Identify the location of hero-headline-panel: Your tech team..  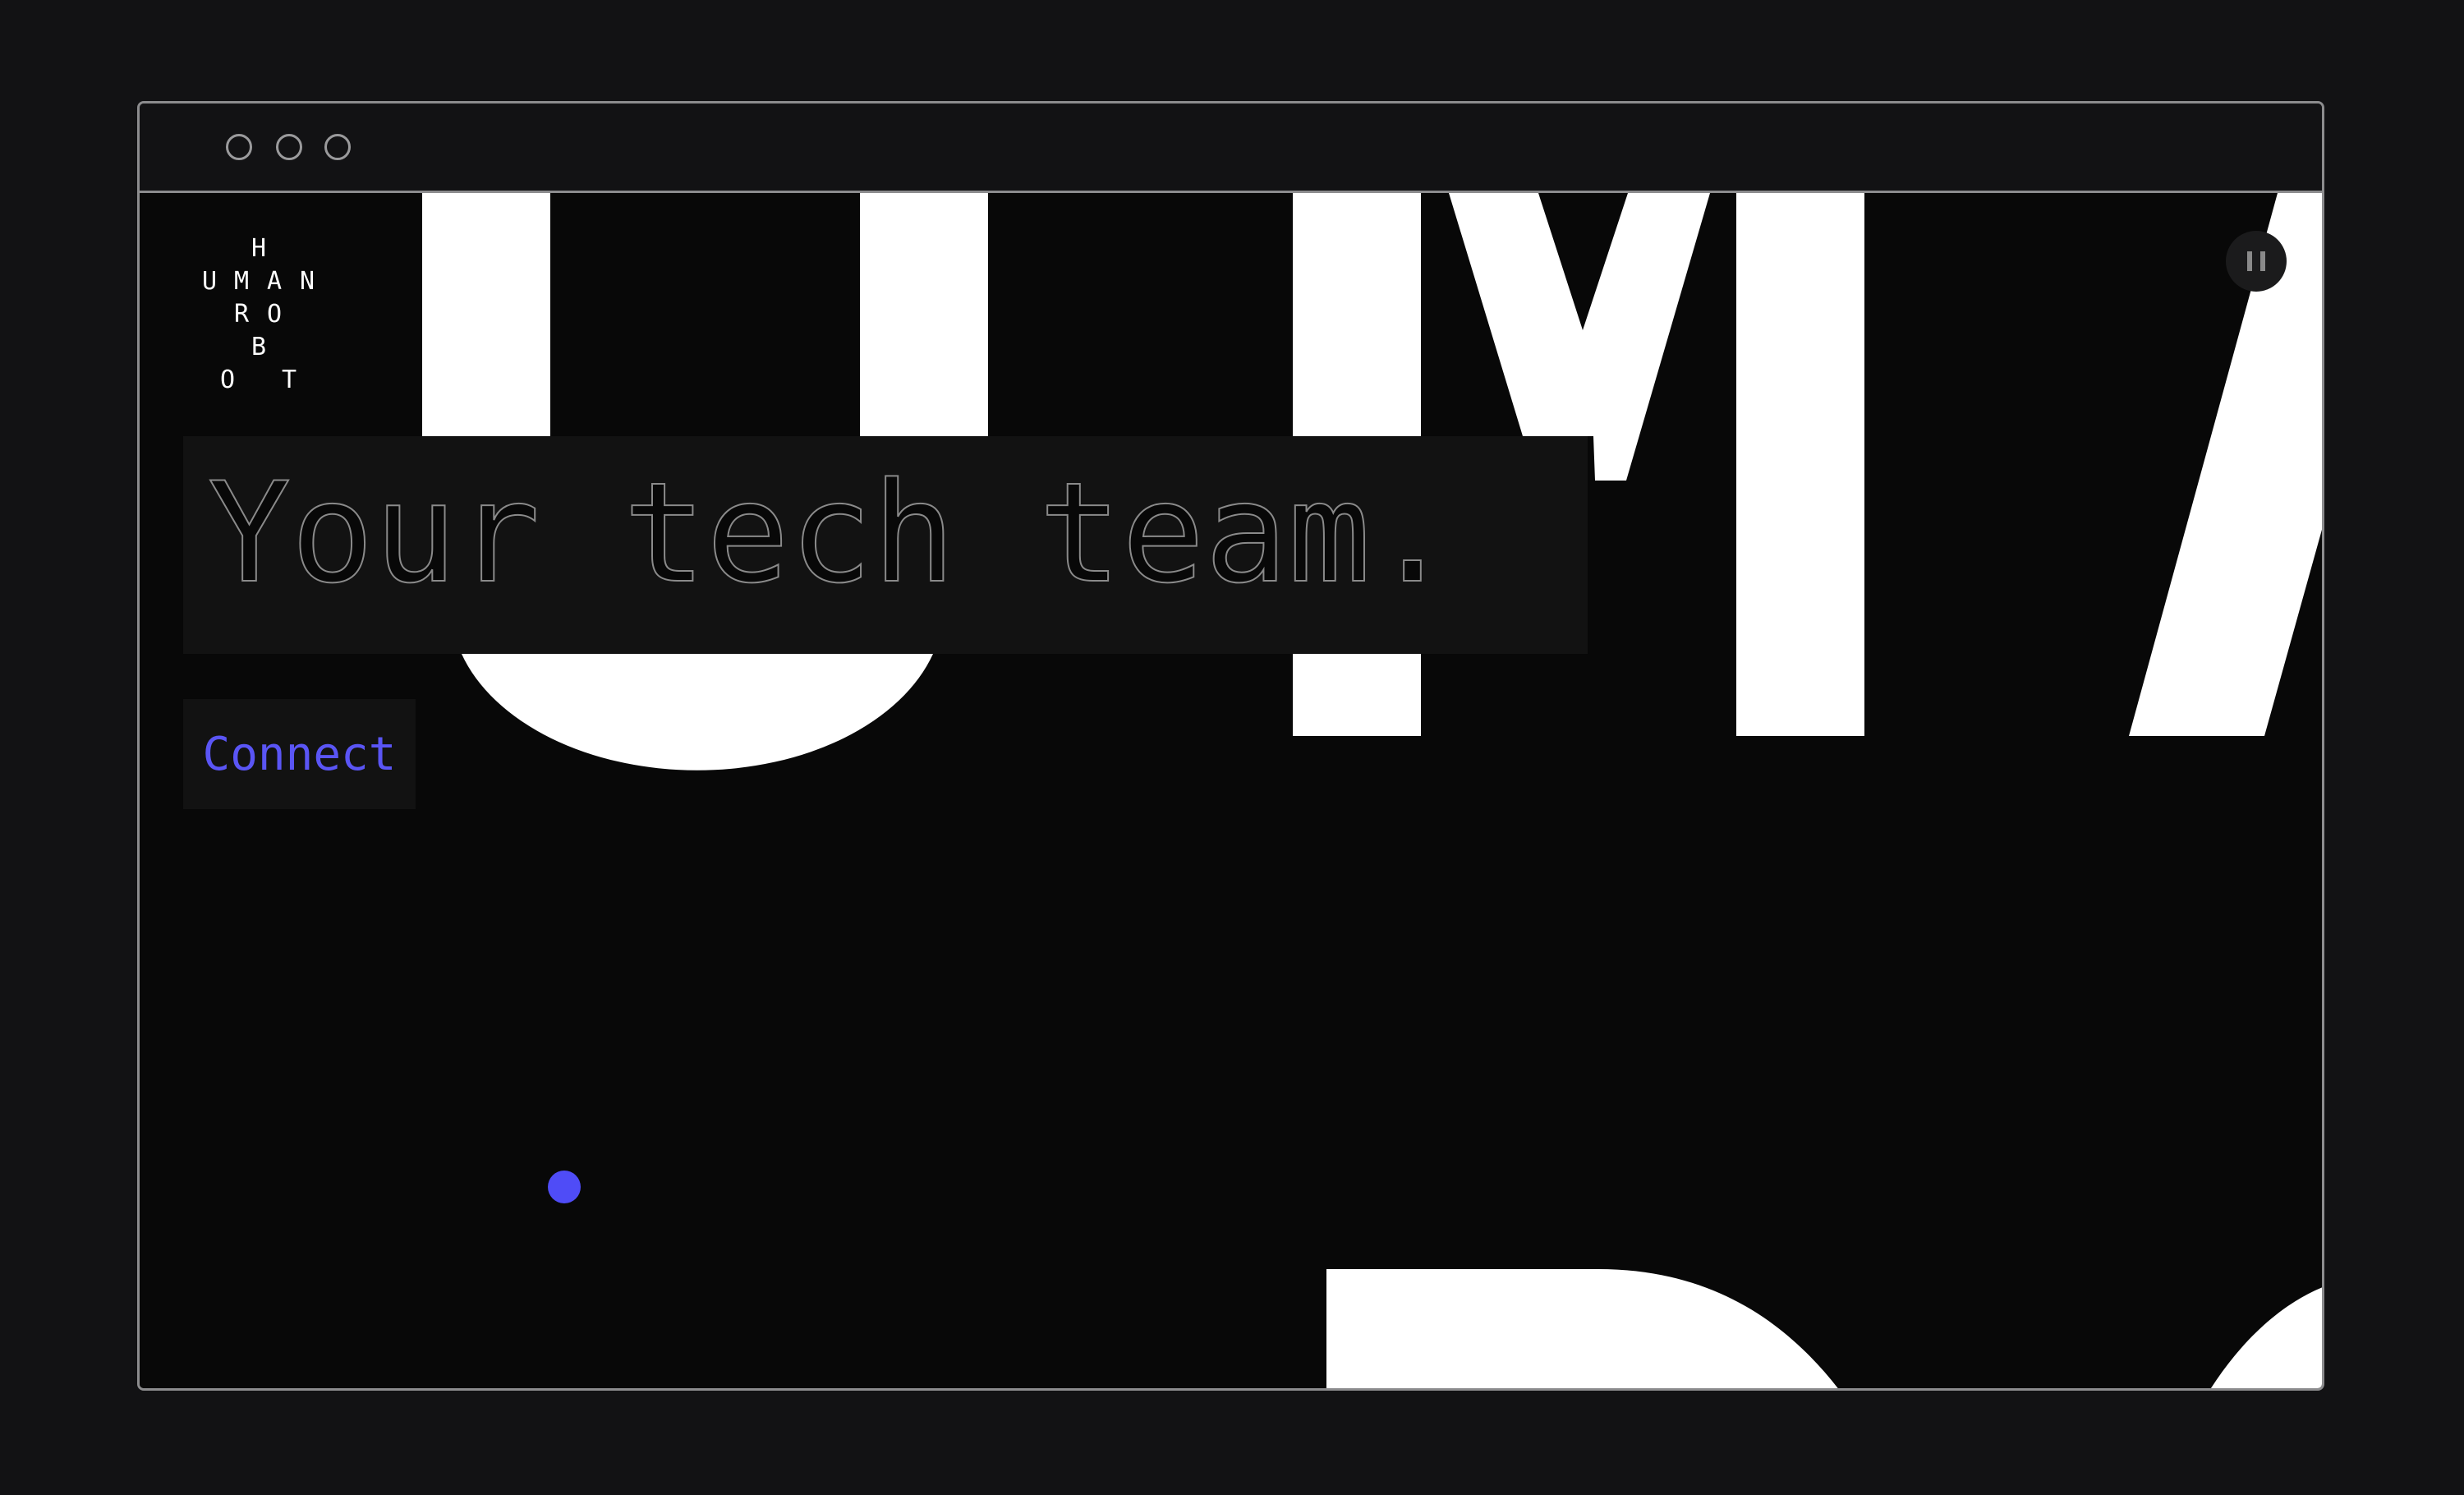
(885, 545).